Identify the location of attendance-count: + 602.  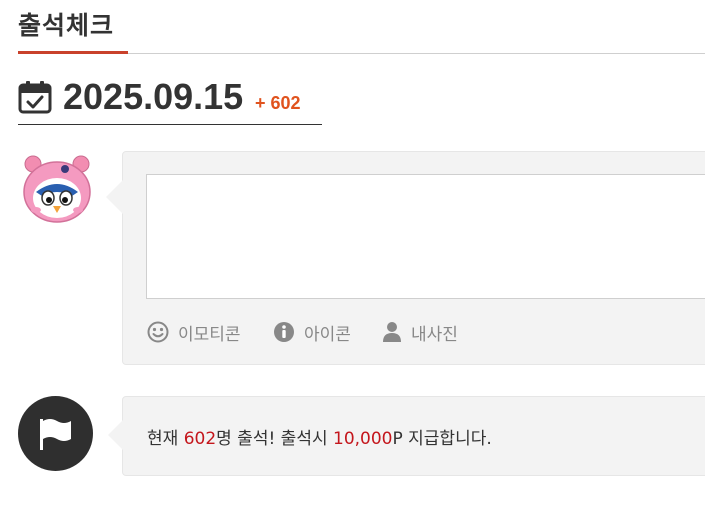
(278, 103).